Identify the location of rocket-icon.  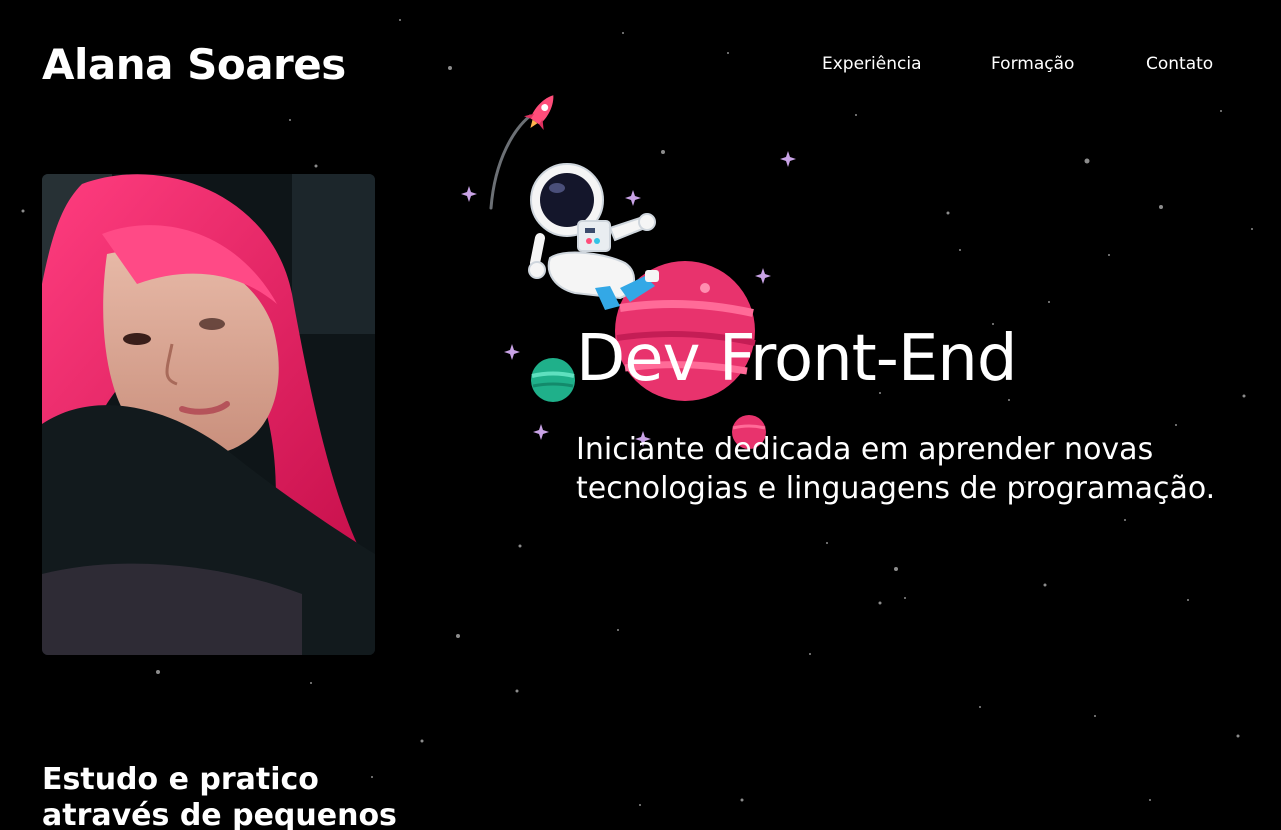
(538, 112).